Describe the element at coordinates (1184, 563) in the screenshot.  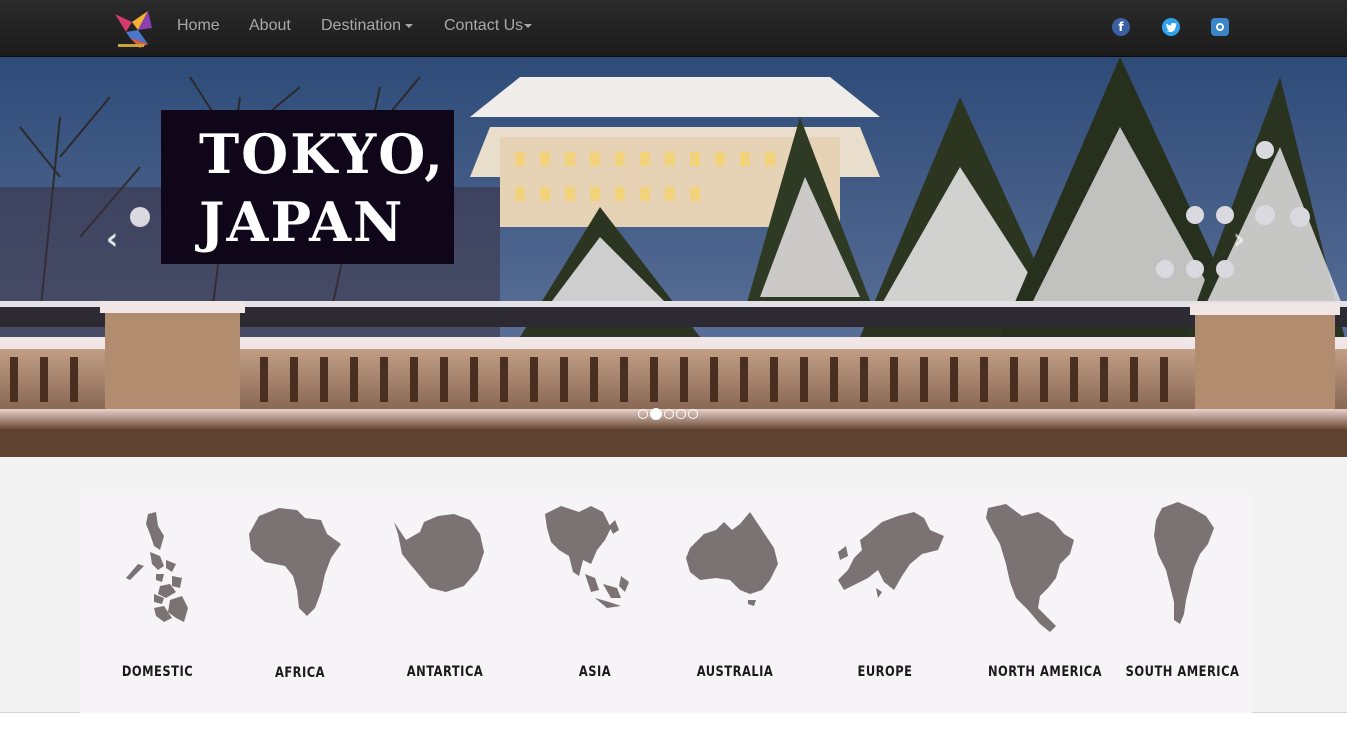
I see `south-america-map-icon` at that location.